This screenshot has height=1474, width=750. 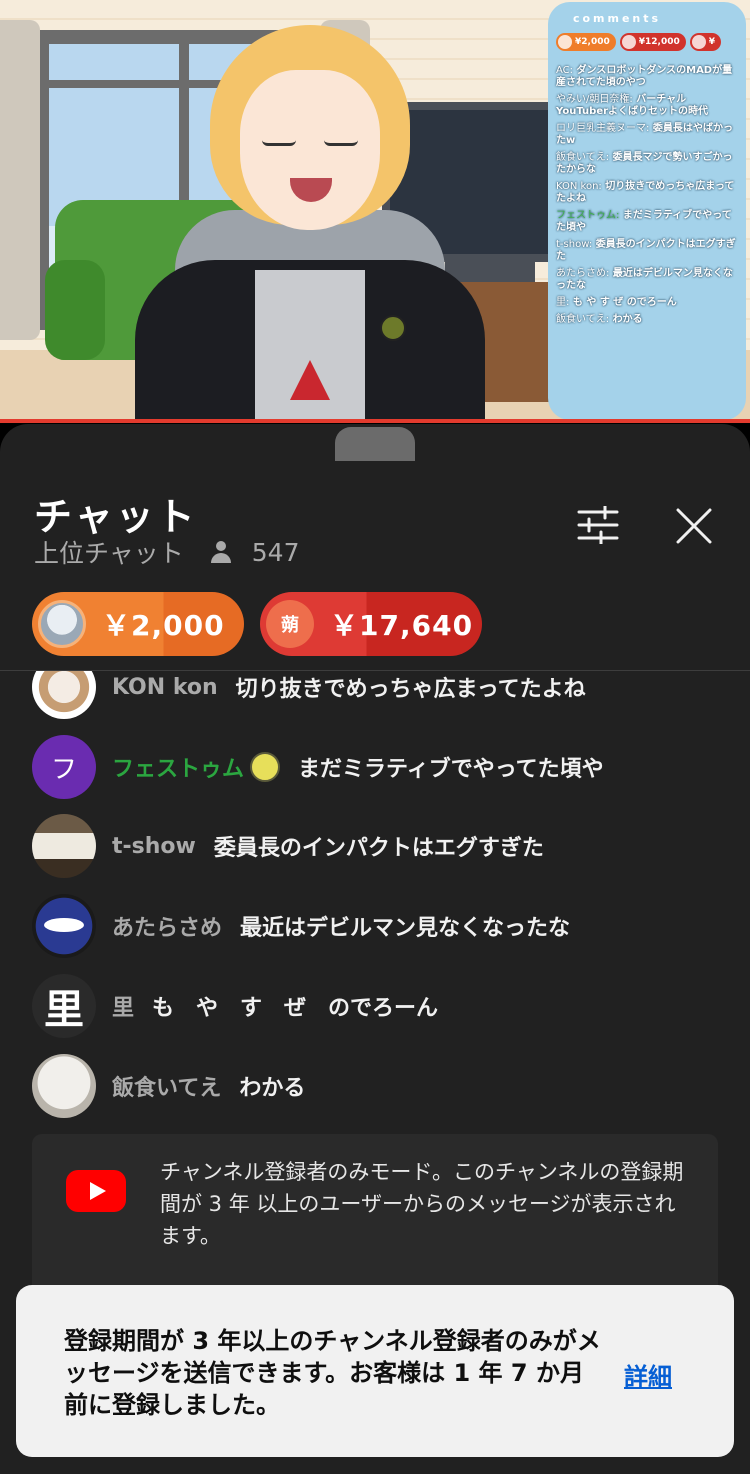 What do you see at coordinates (711, 42) in the screenshot?
I see `overlay-chip-amount: ¥` at bounding box center [711, 42].